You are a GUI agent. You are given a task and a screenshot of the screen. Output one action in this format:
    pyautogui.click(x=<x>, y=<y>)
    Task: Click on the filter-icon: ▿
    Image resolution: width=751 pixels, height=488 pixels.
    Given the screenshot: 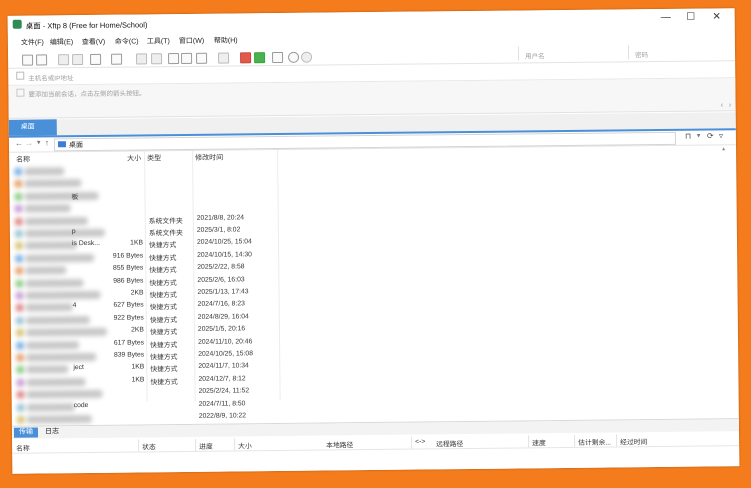 What is the action you would take?
    pyautogui.click(x=721, y=135)
    